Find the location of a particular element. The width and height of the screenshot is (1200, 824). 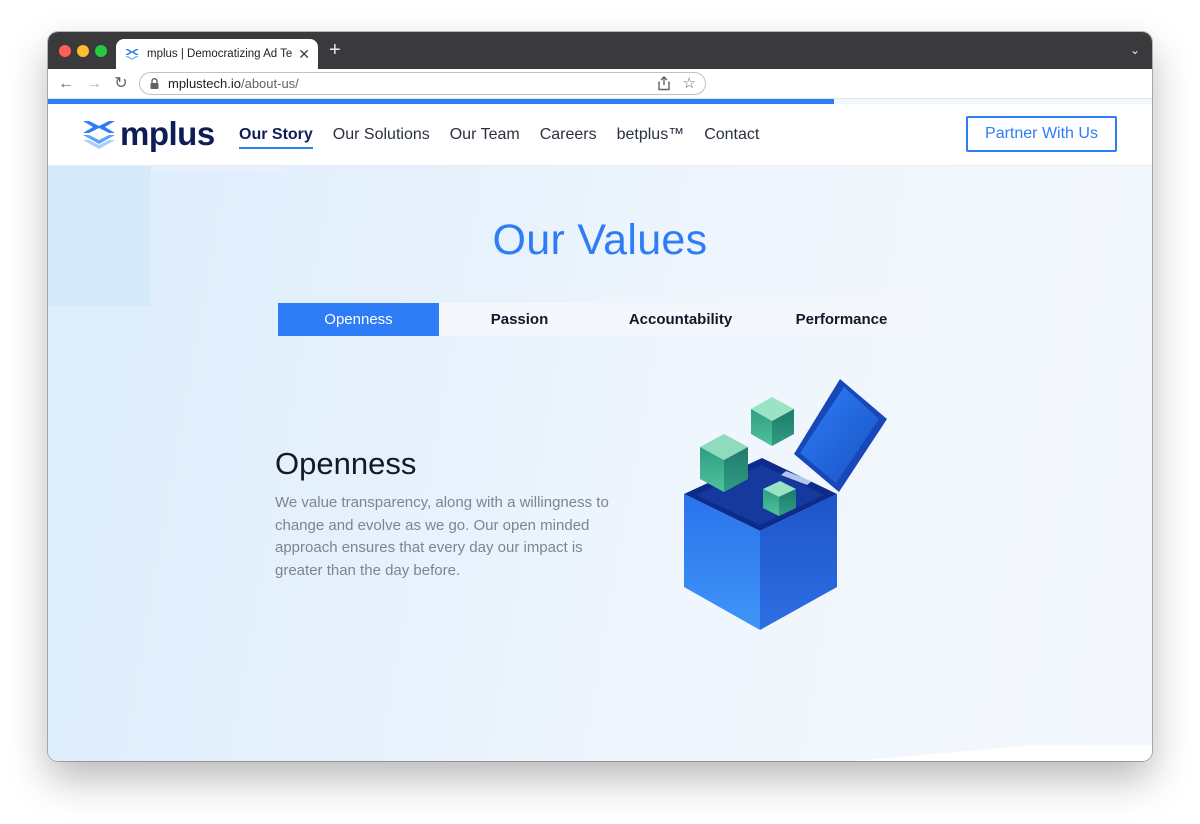

open-box-illustration is located at coordinates (785, 504).